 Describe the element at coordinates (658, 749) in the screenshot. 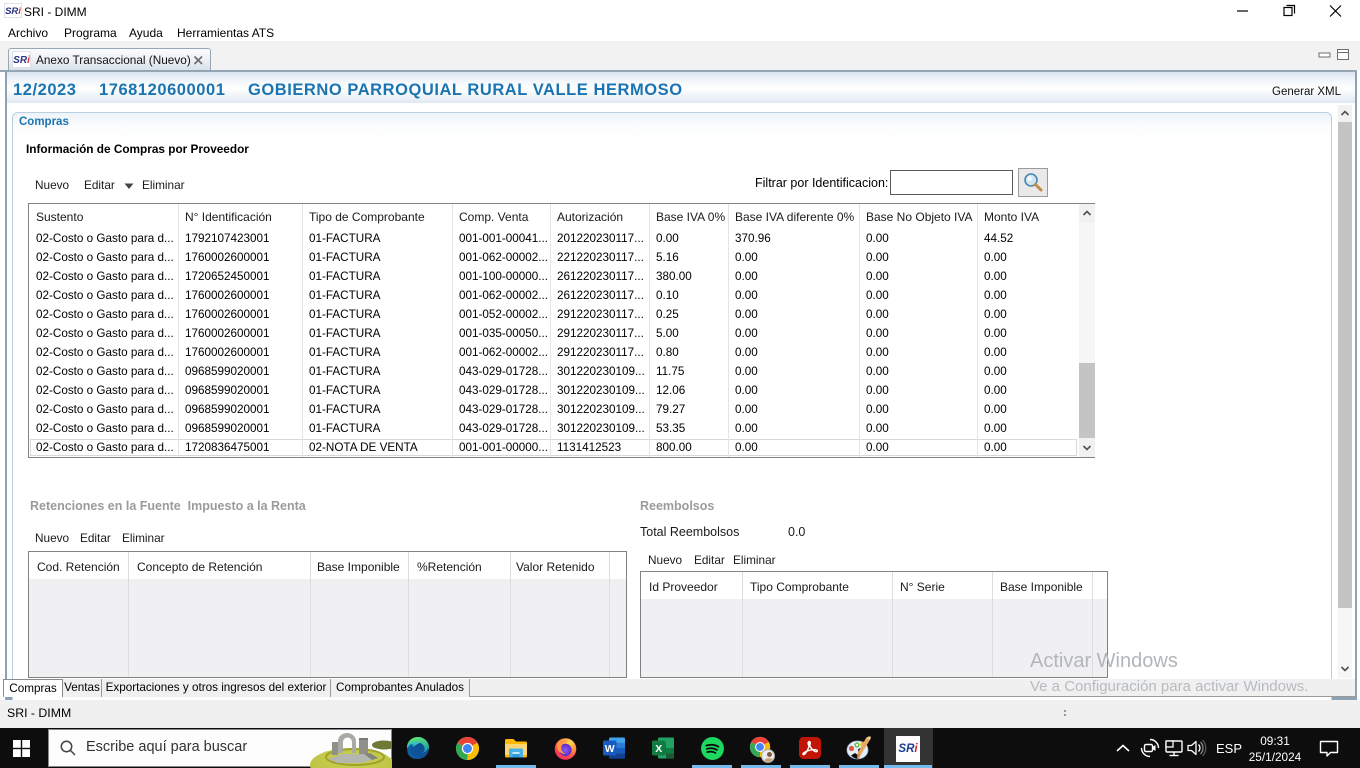

I see `svg-text: X` at that location.